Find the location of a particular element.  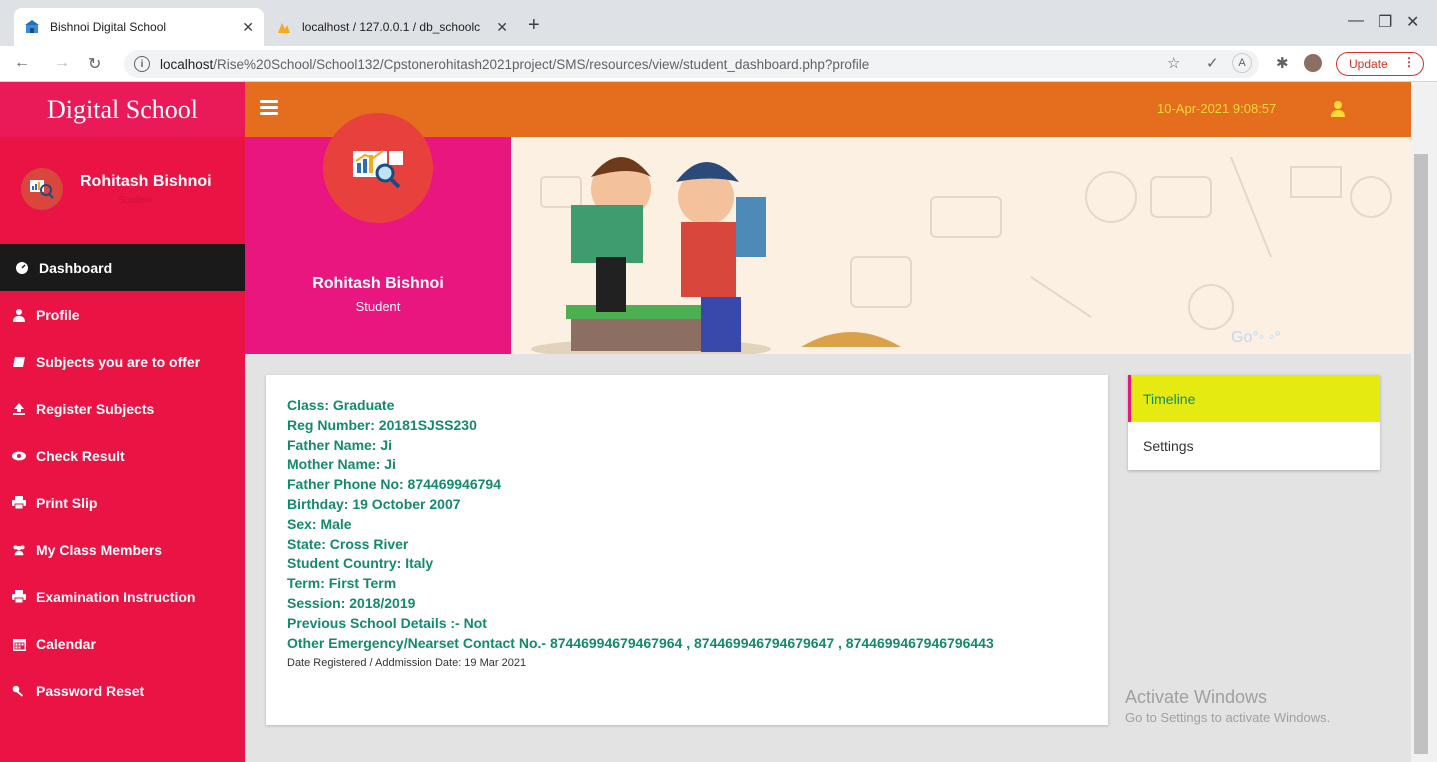

sidebar-user-name: Rohitash Bishnoi is located at coordinates (146, 181).